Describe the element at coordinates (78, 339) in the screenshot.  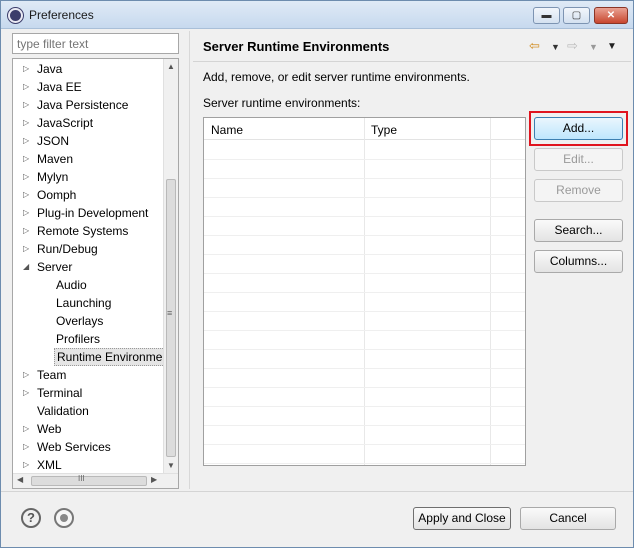
I see `tree-item-label: Profilers` at that location.